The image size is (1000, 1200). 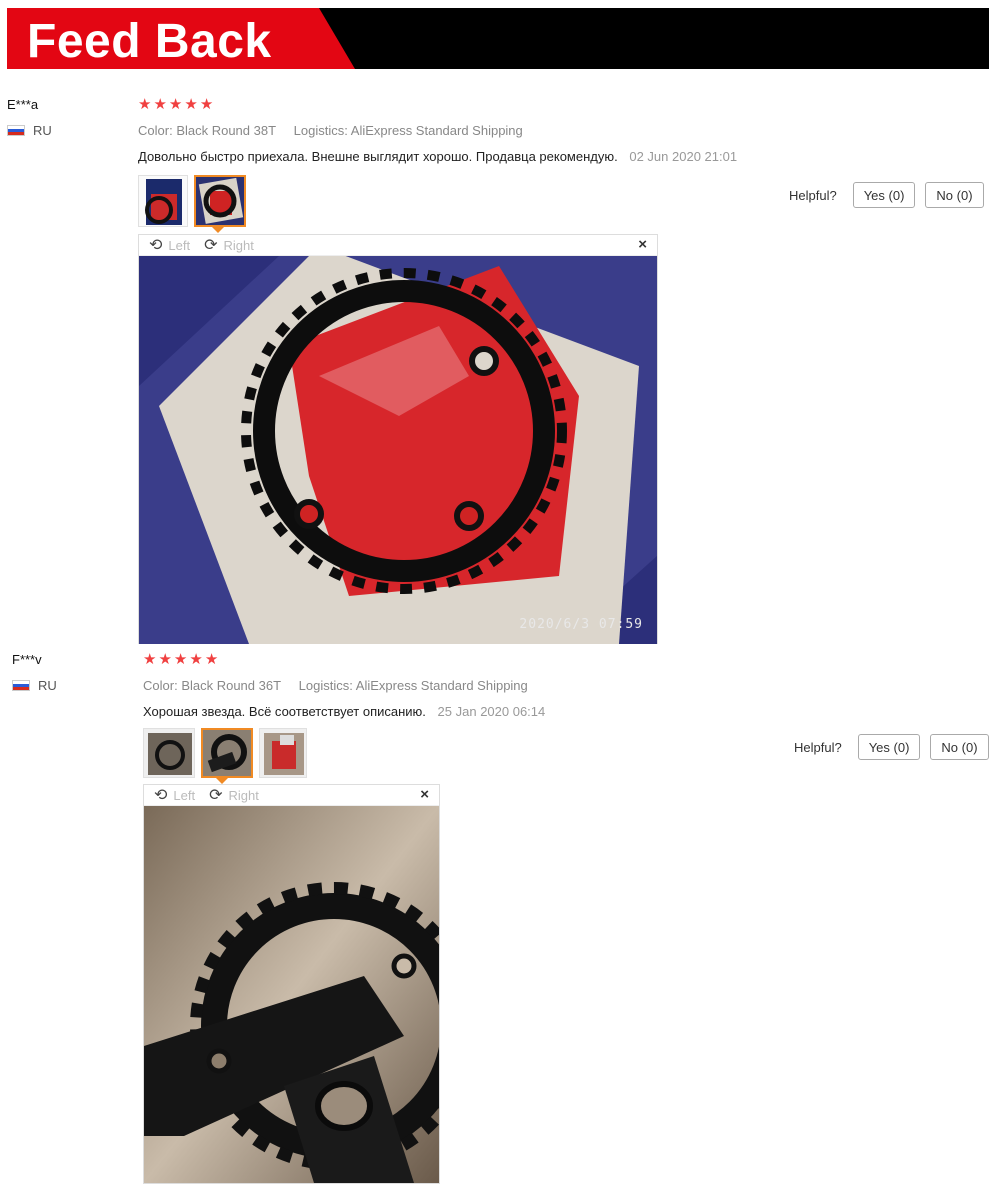 What do you see at coordinates (498, 38) in the screenshot?
I see `feedback-banner: Feed Back` at bounding box center [498, 38].